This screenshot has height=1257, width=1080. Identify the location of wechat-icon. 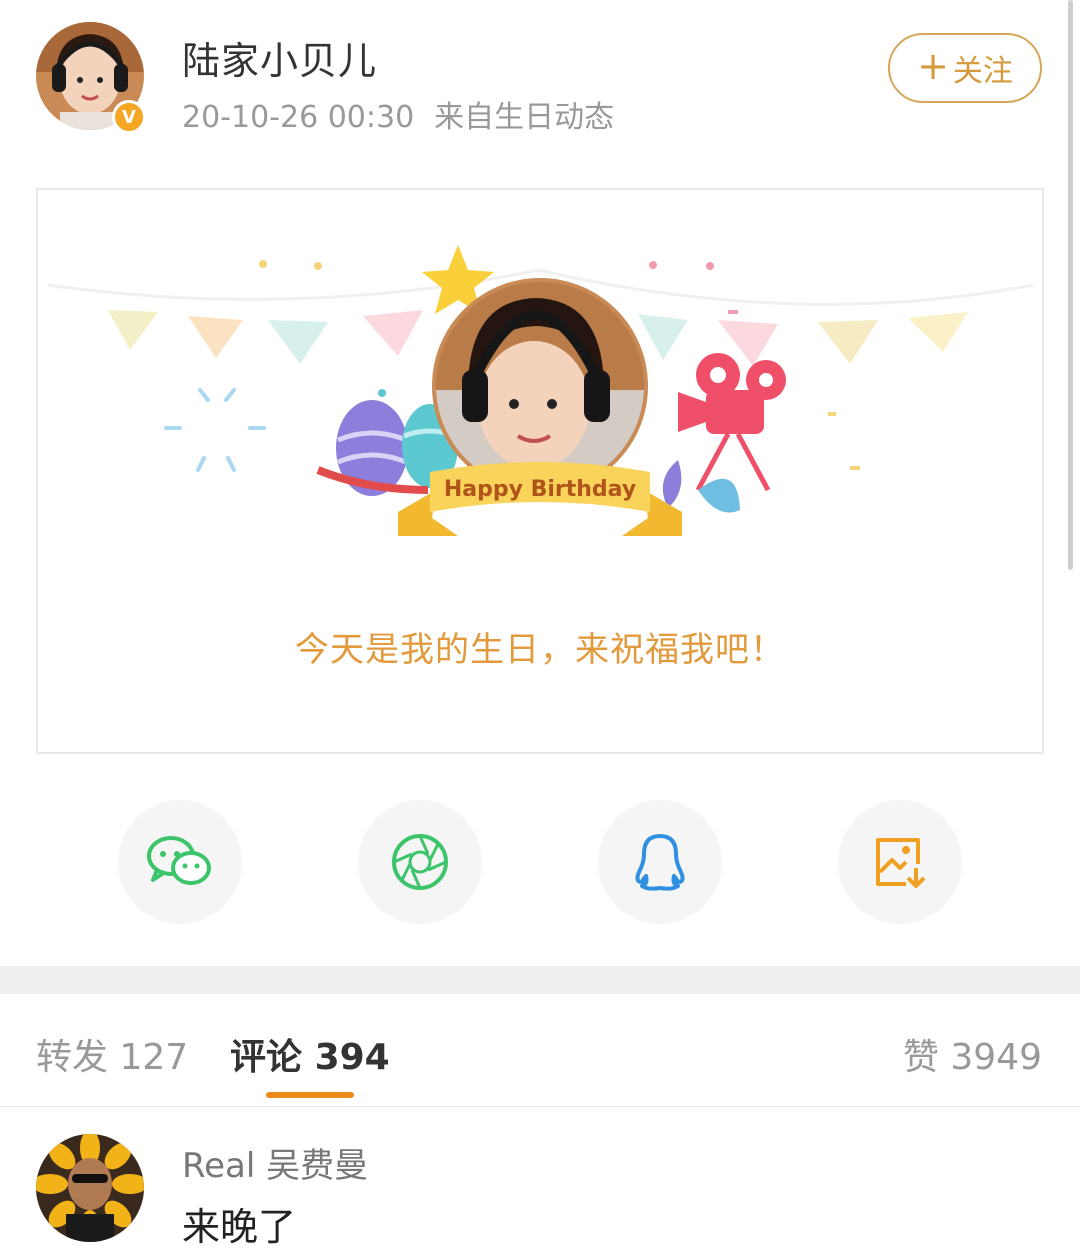
(179, 860).